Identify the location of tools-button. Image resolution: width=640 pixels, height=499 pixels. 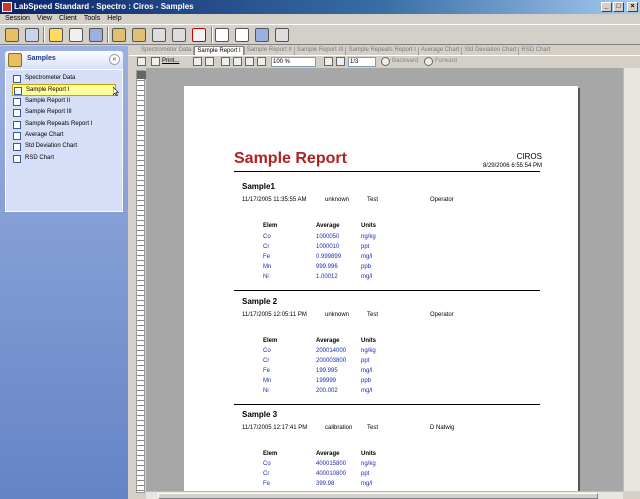
(282, 35).